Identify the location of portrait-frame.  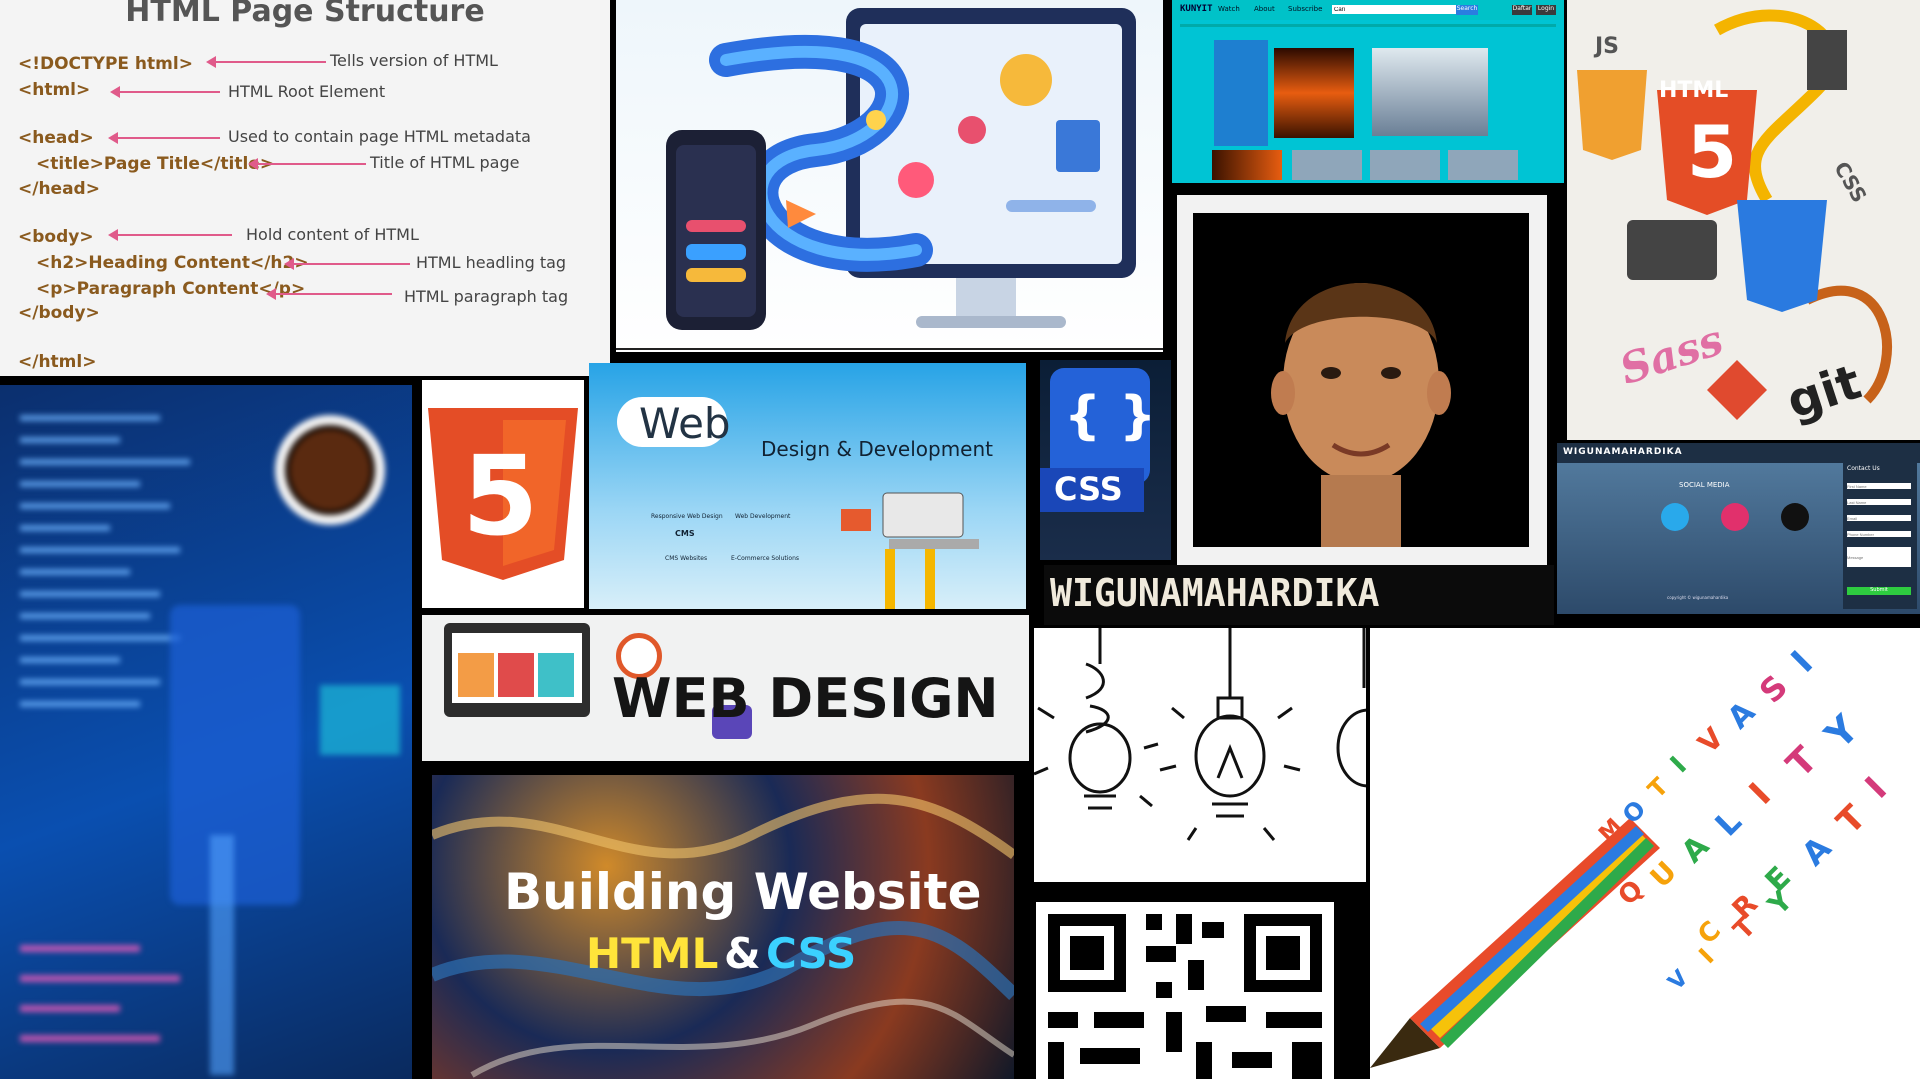
(1362, 380).